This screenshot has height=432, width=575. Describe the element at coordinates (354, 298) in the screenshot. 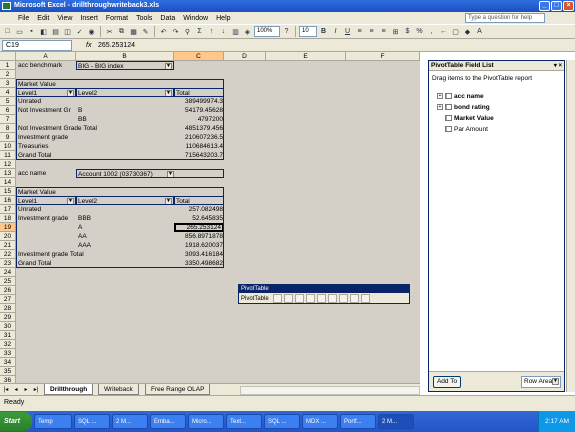

I see `field-settings-icon` at that location.